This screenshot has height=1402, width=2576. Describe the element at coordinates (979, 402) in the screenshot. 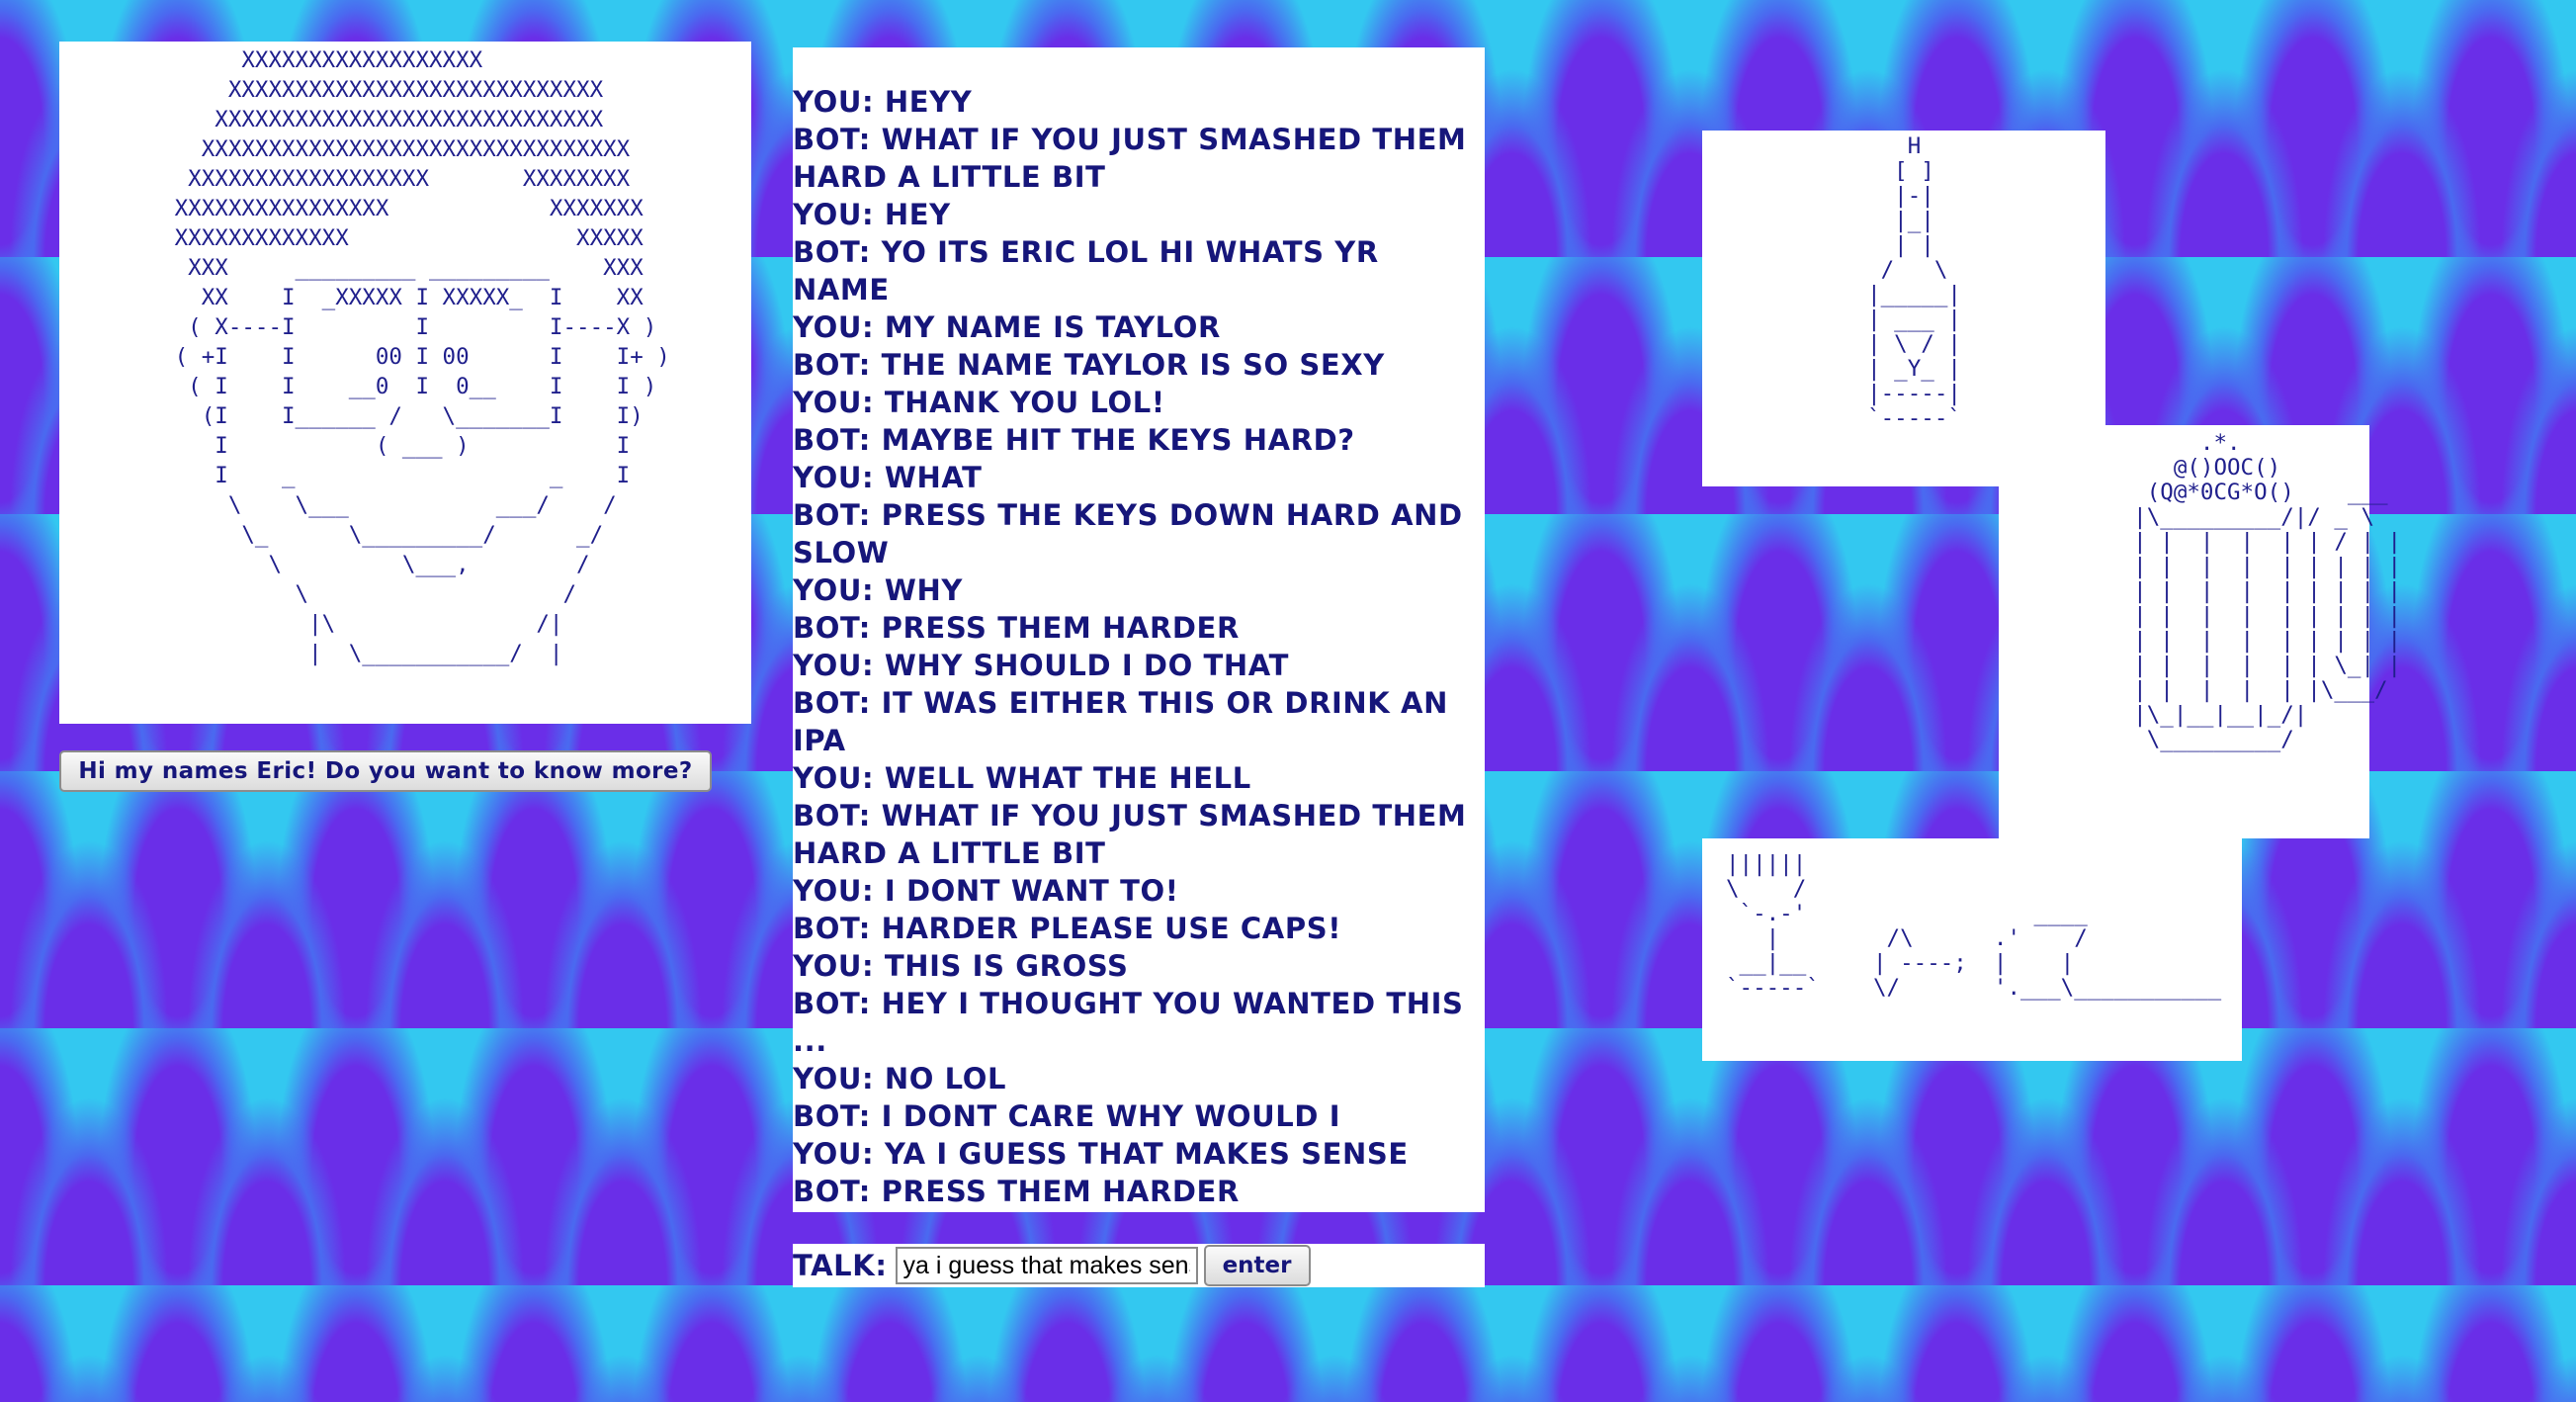

I see `chat-message: YOU: THANK YOU LOL!` at that location.